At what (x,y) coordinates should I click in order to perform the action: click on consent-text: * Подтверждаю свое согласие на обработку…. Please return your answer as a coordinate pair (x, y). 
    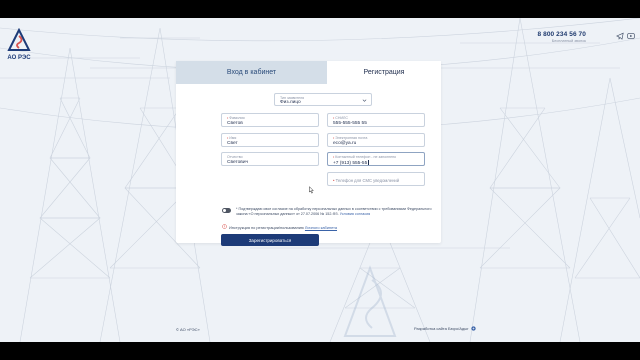
    Looking at the image, I should click on (334, 211).